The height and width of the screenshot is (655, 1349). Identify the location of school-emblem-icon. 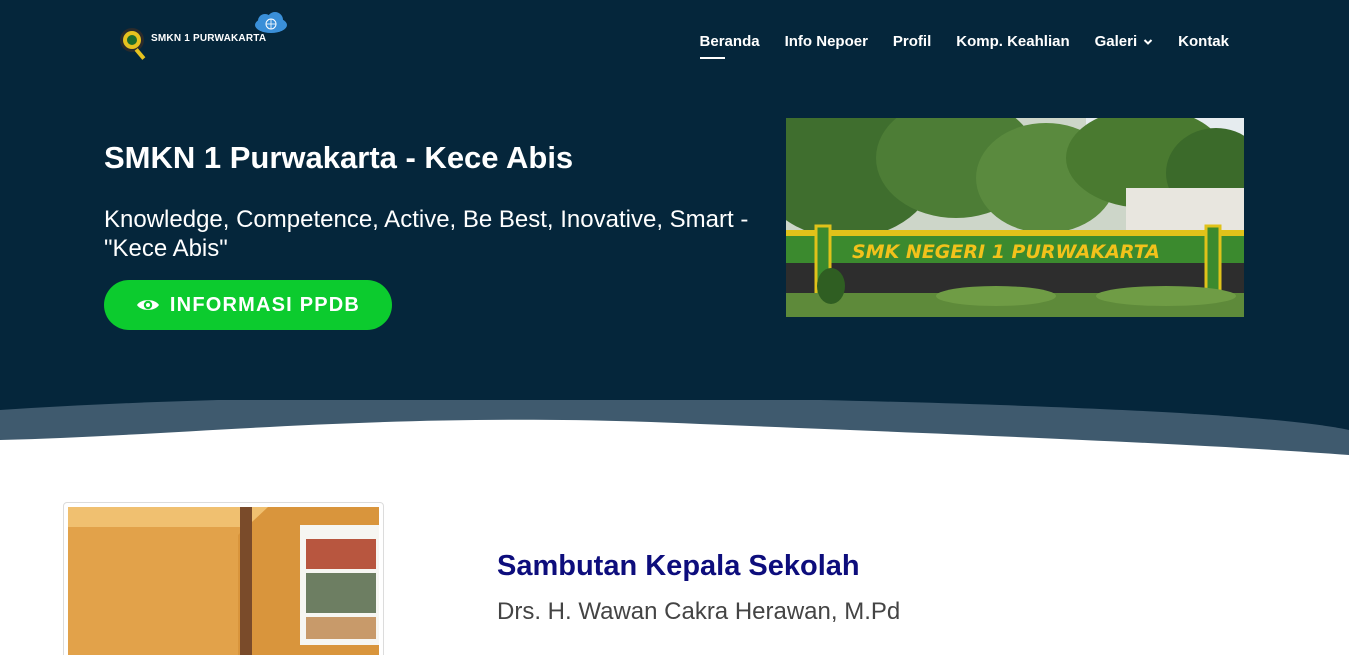
(133, 44).